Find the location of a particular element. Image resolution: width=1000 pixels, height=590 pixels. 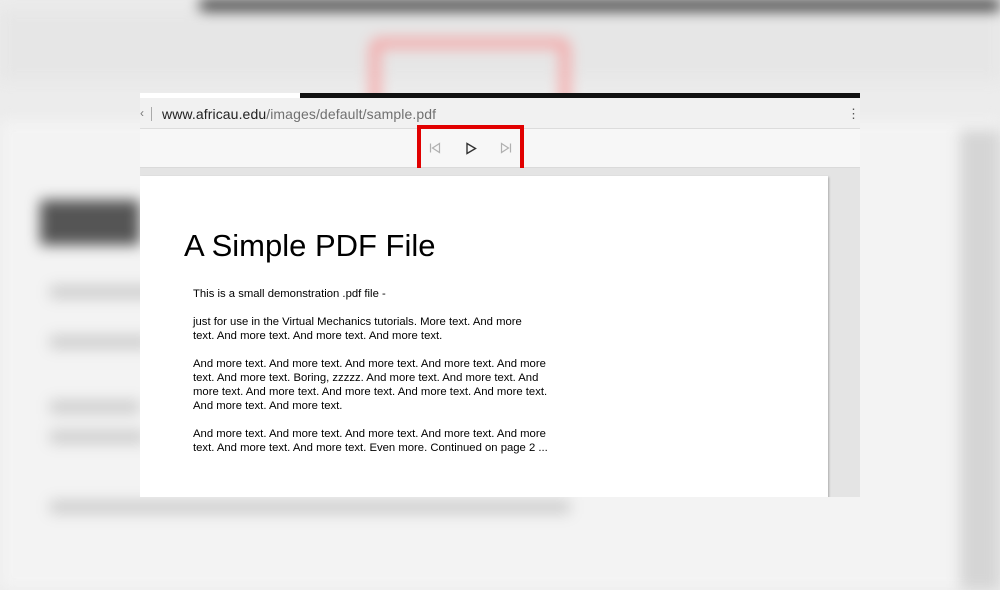

url-path: /images/default/sample.pdf is located at coordinates (351, 114).